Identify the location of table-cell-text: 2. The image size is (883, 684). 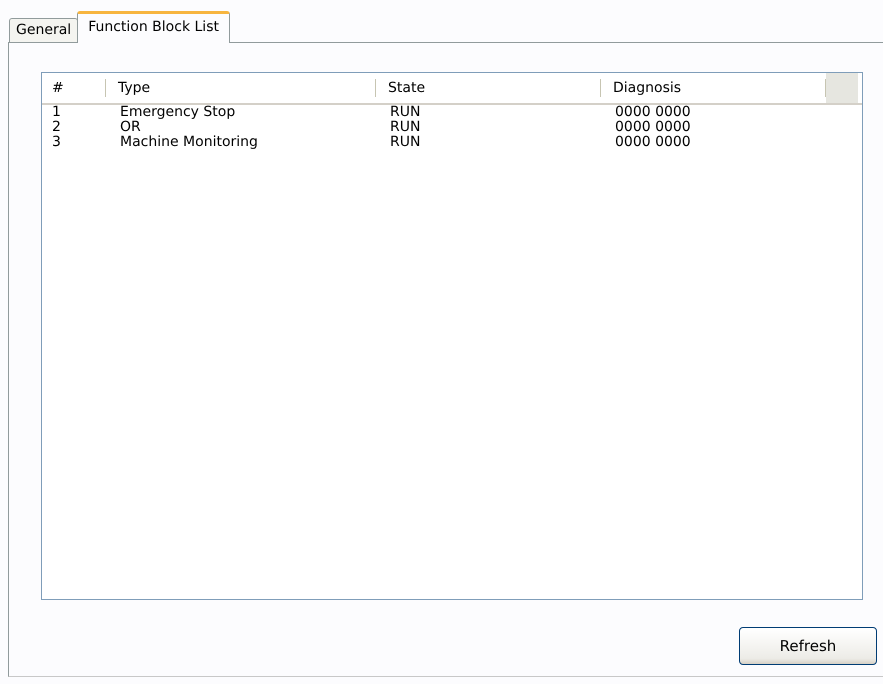
(56, 127).